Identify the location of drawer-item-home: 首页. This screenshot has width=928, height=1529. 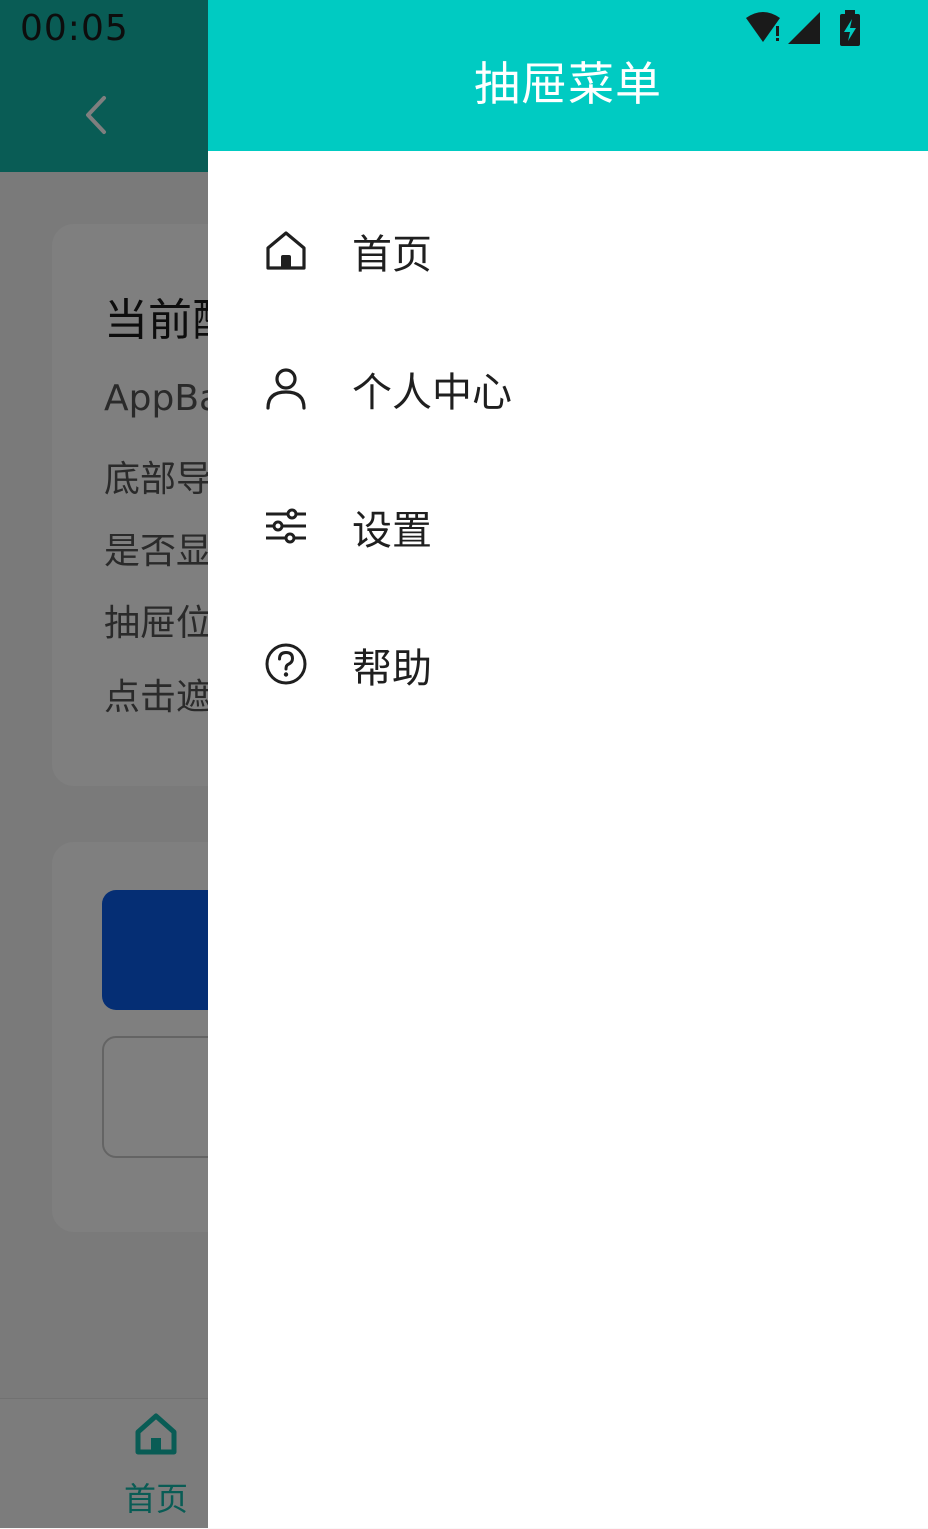
(568, 249).